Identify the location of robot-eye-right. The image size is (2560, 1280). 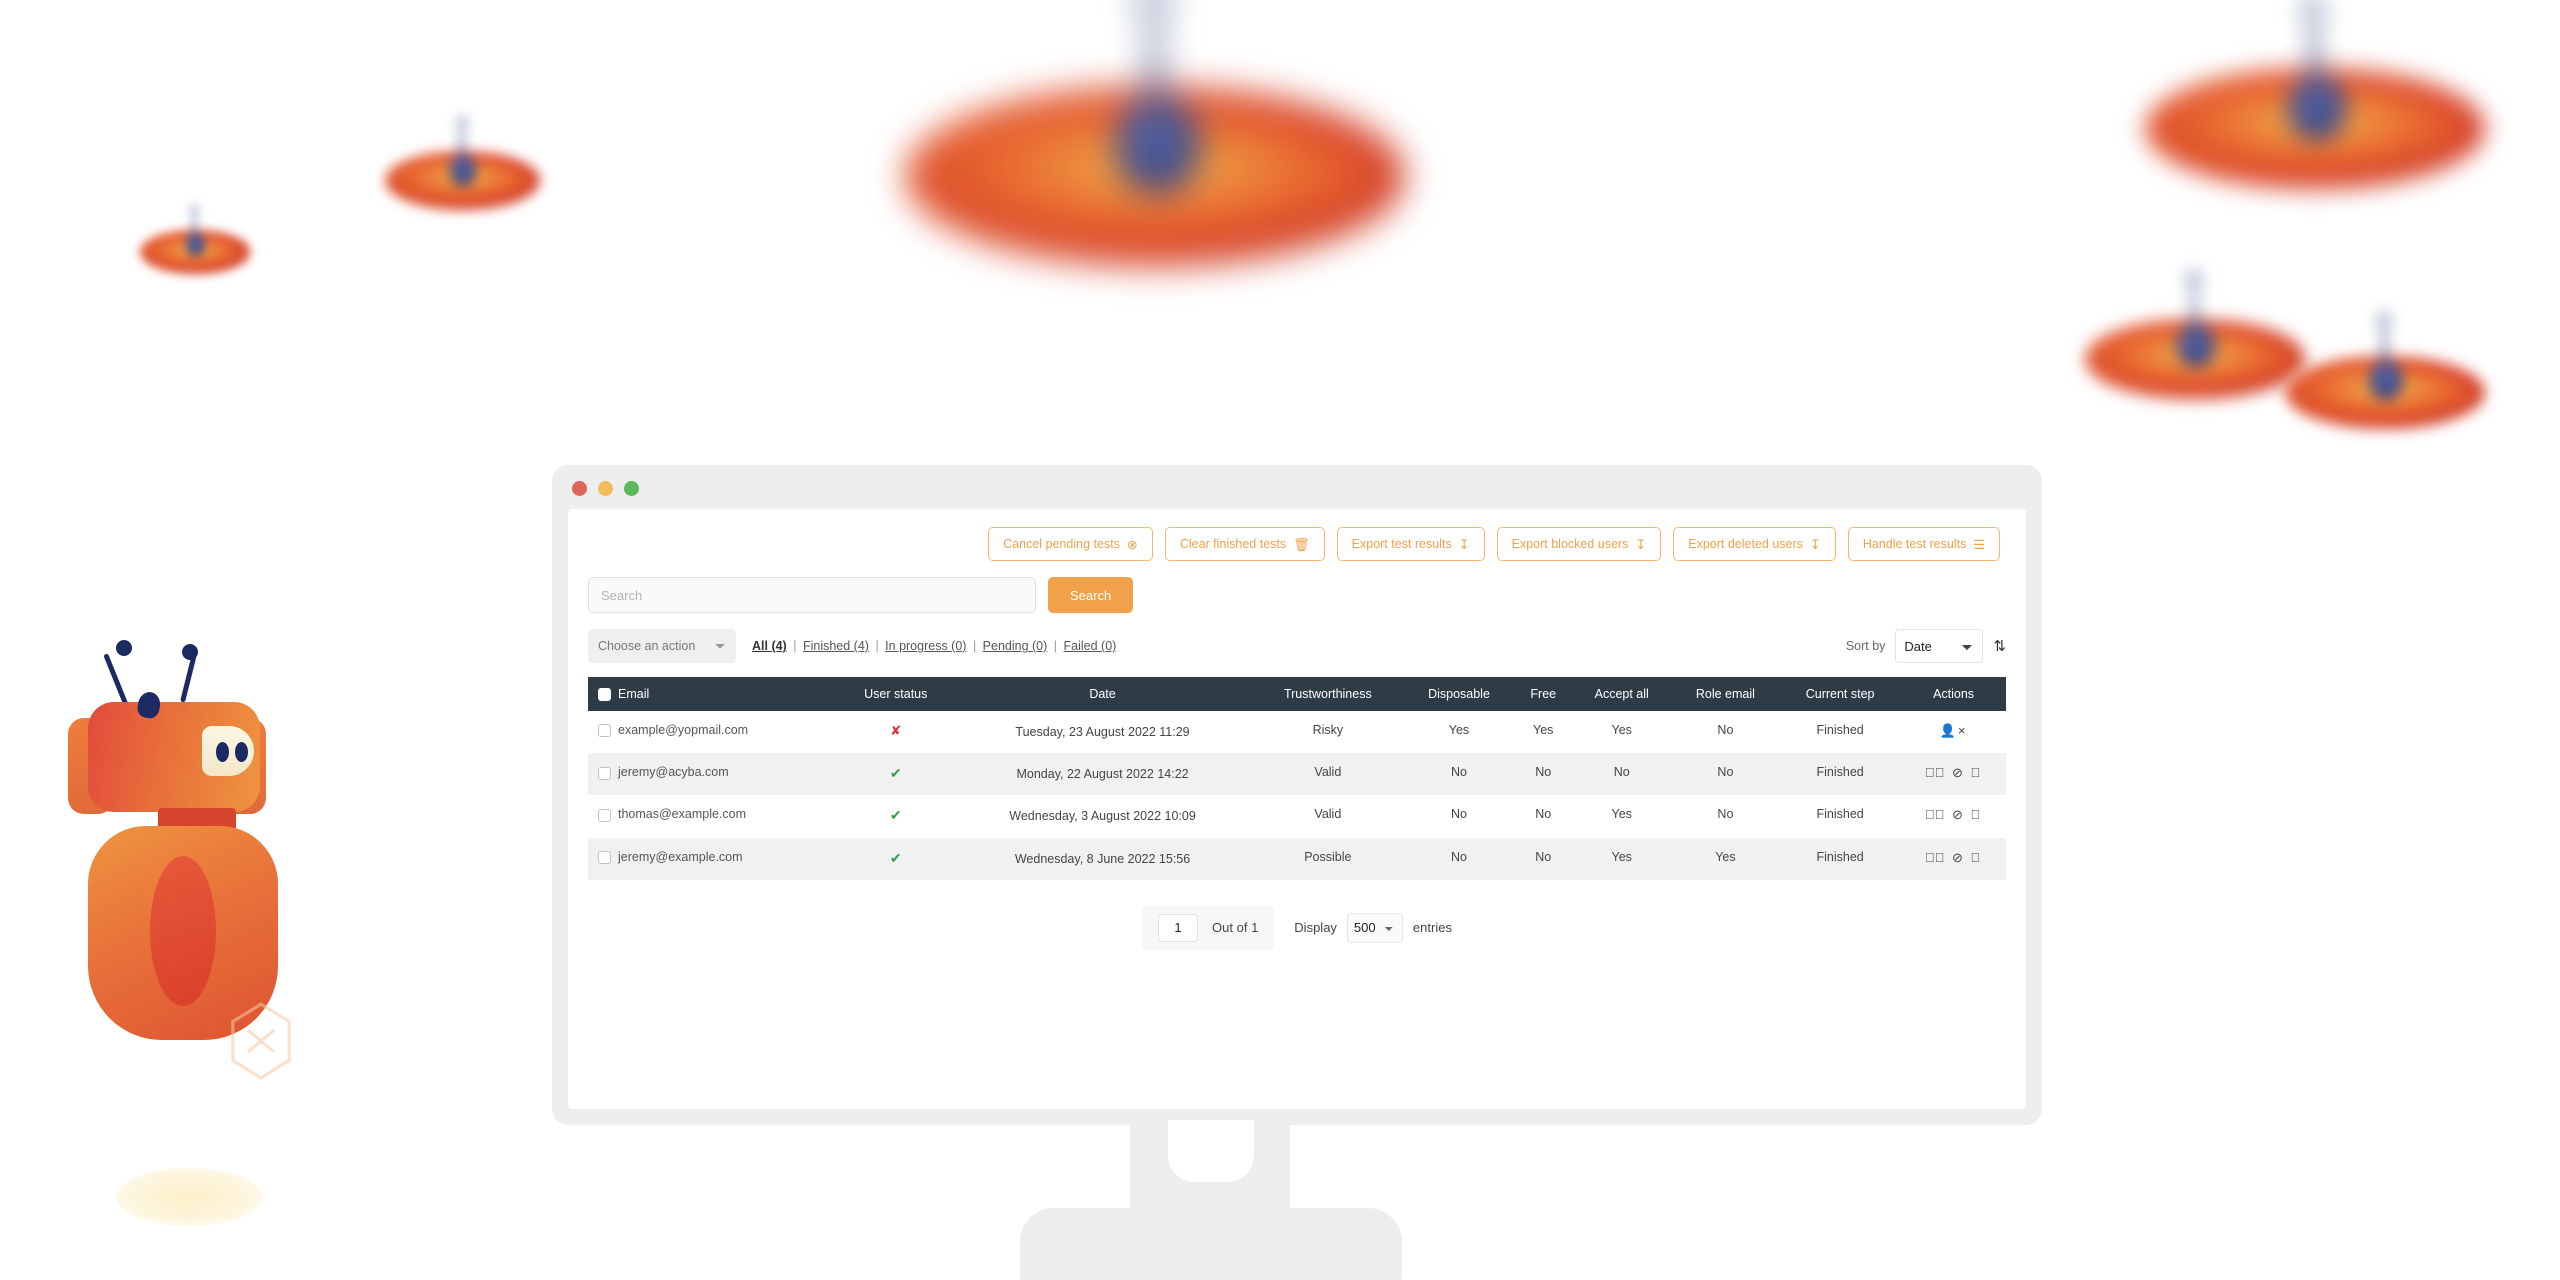
(241, 752).